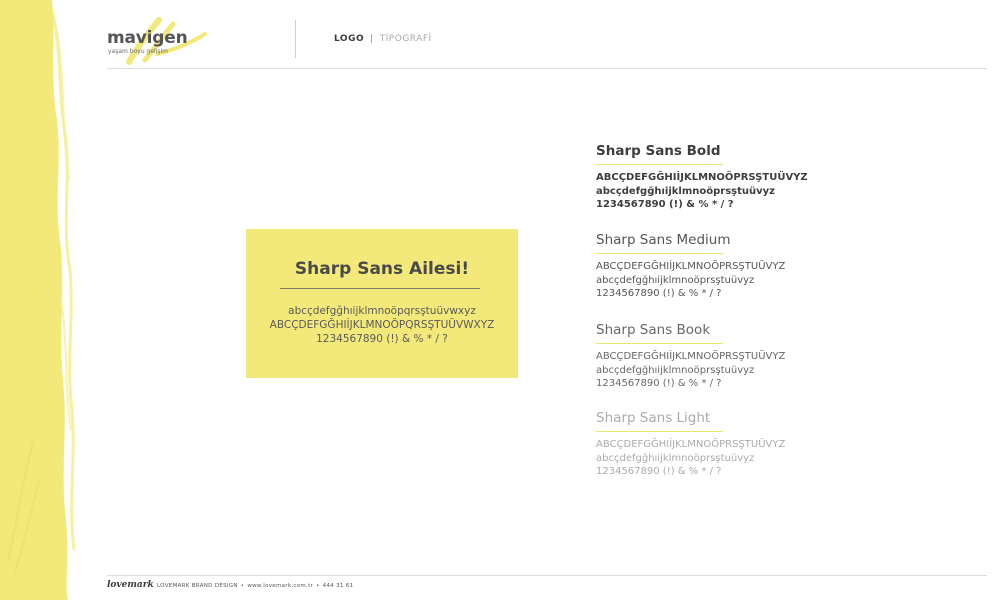 The image size is (1000, 600). Describe the element at coordinates (295, 39) in the screenshot. I see `header-divider` at that location.